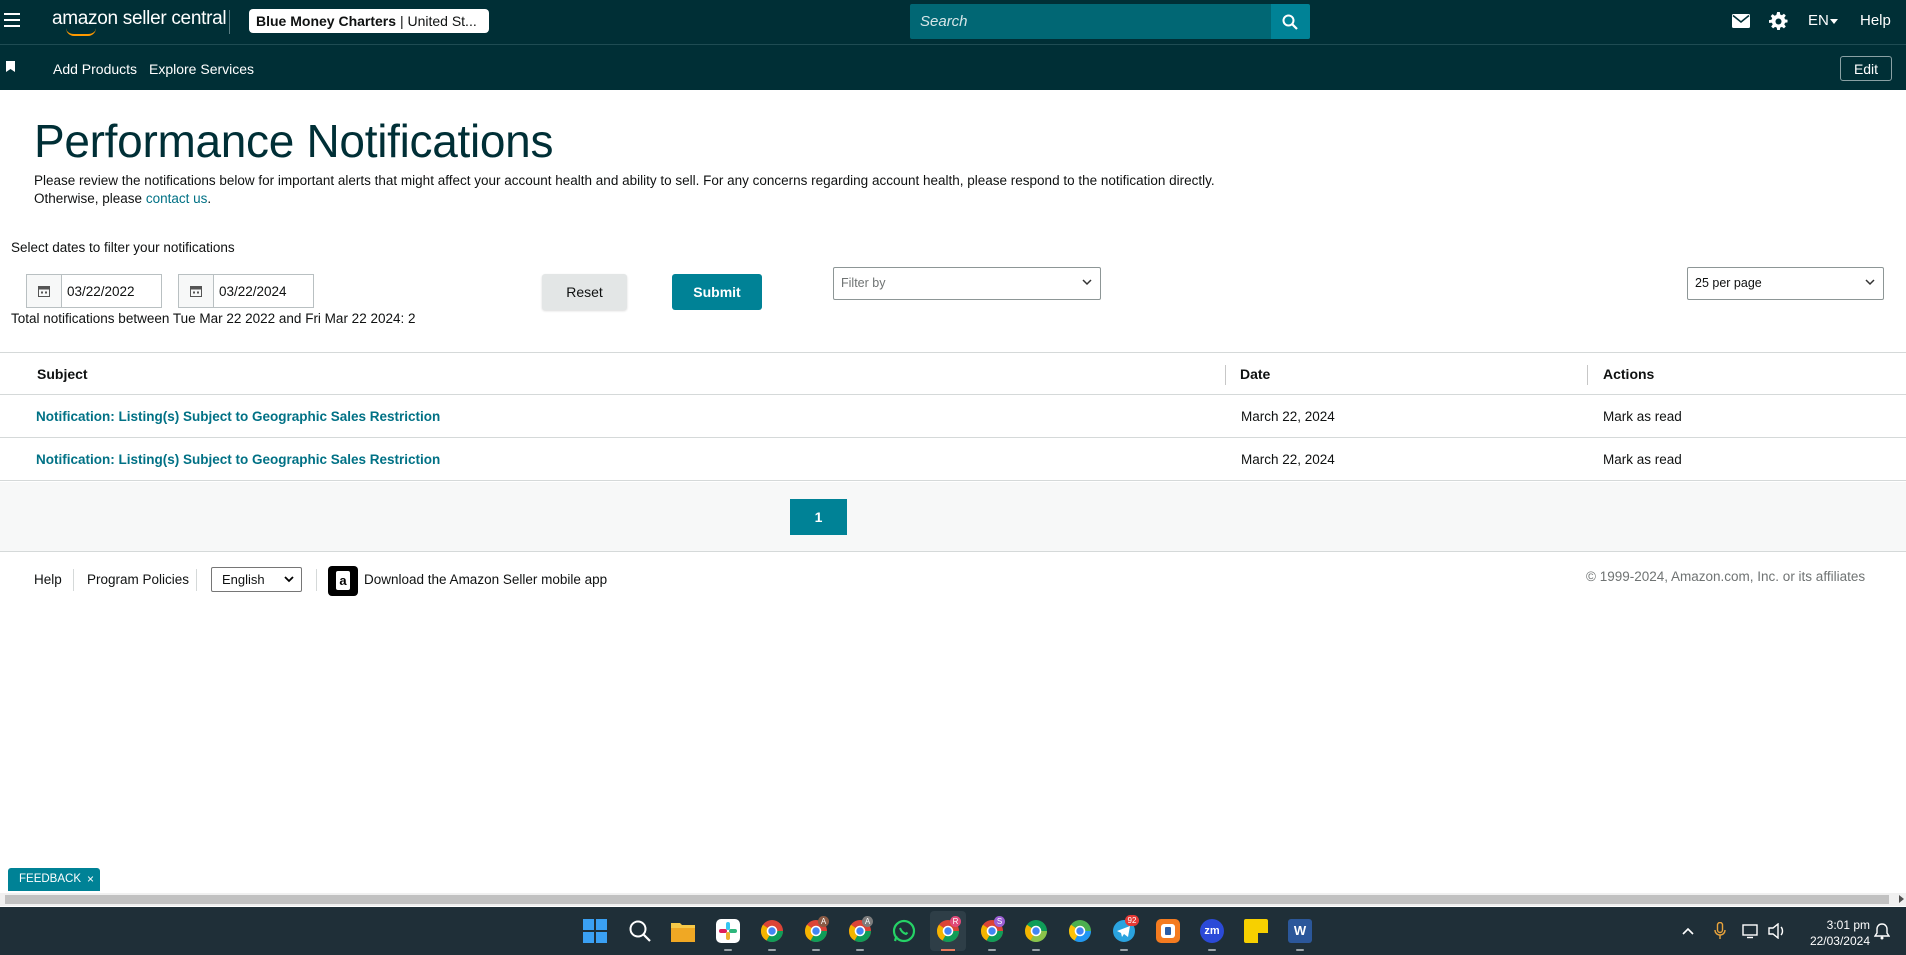 The height and width of the screenshot is (955, 1906). I want to click on column-header-subject: Subject, so click(62, 374).